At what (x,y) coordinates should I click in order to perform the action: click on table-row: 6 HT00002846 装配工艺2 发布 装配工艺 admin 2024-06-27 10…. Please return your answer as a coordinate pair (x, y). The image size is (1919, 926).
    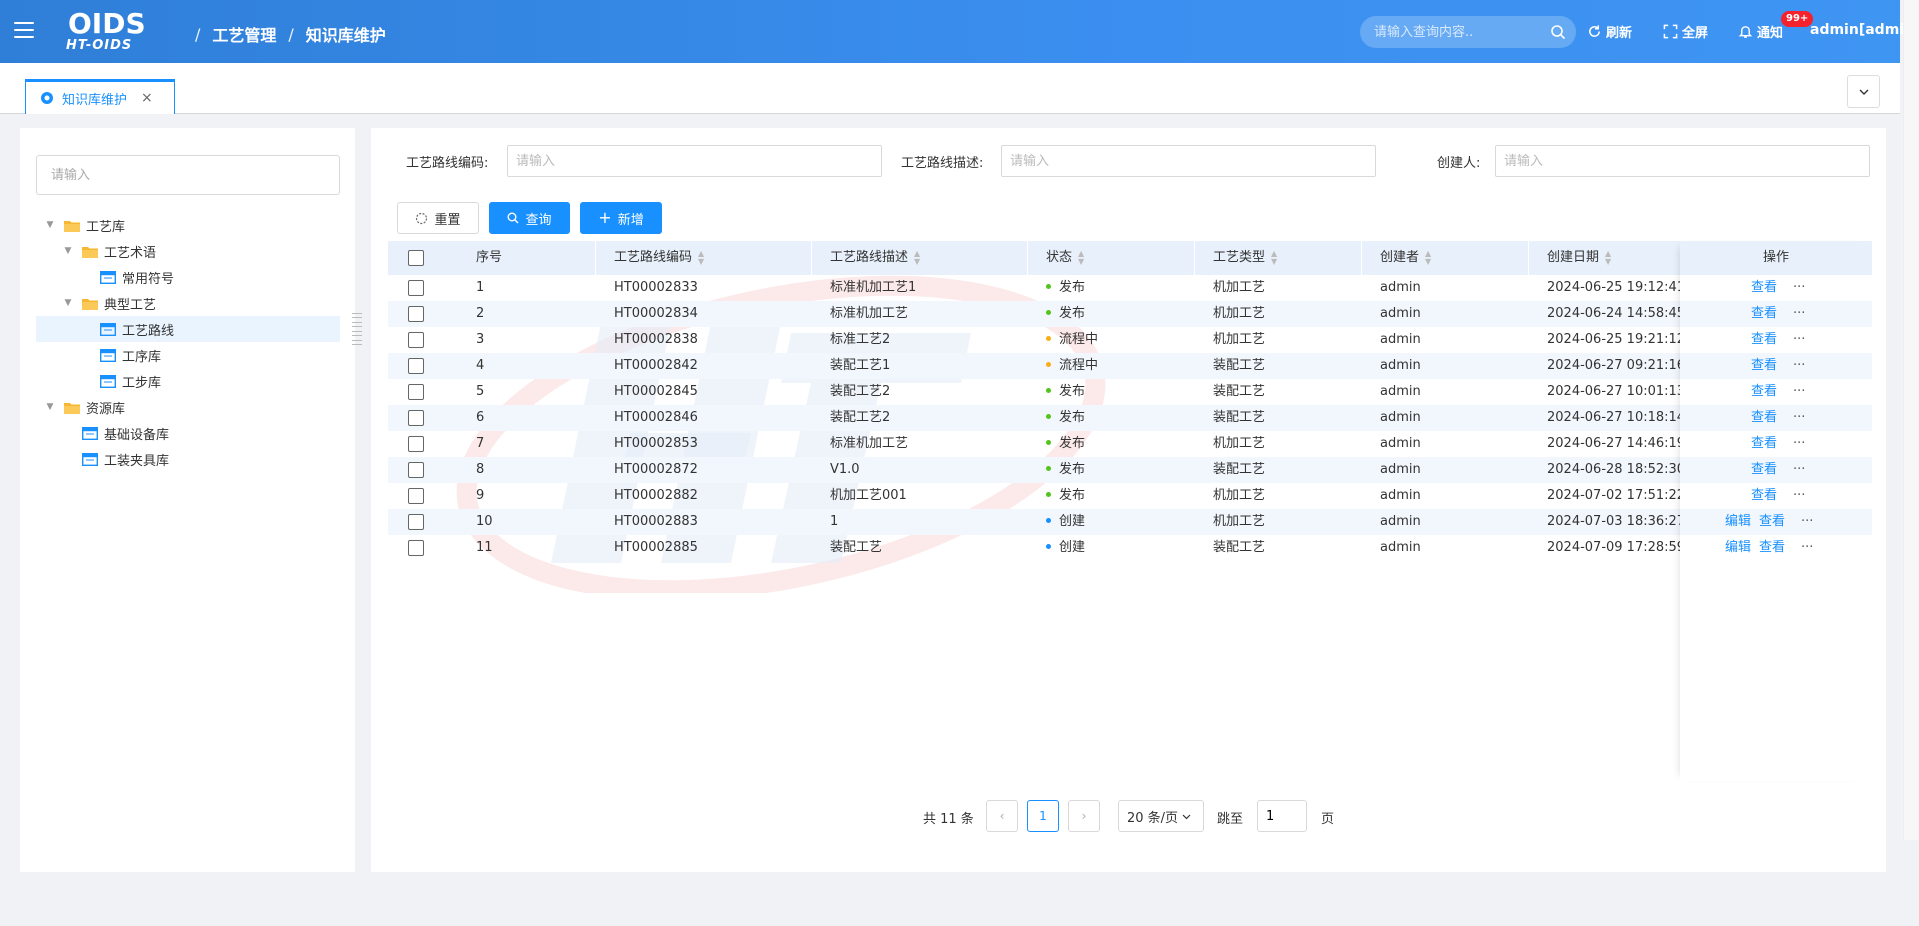
    Looking at the image, I should click on (1130, 418).